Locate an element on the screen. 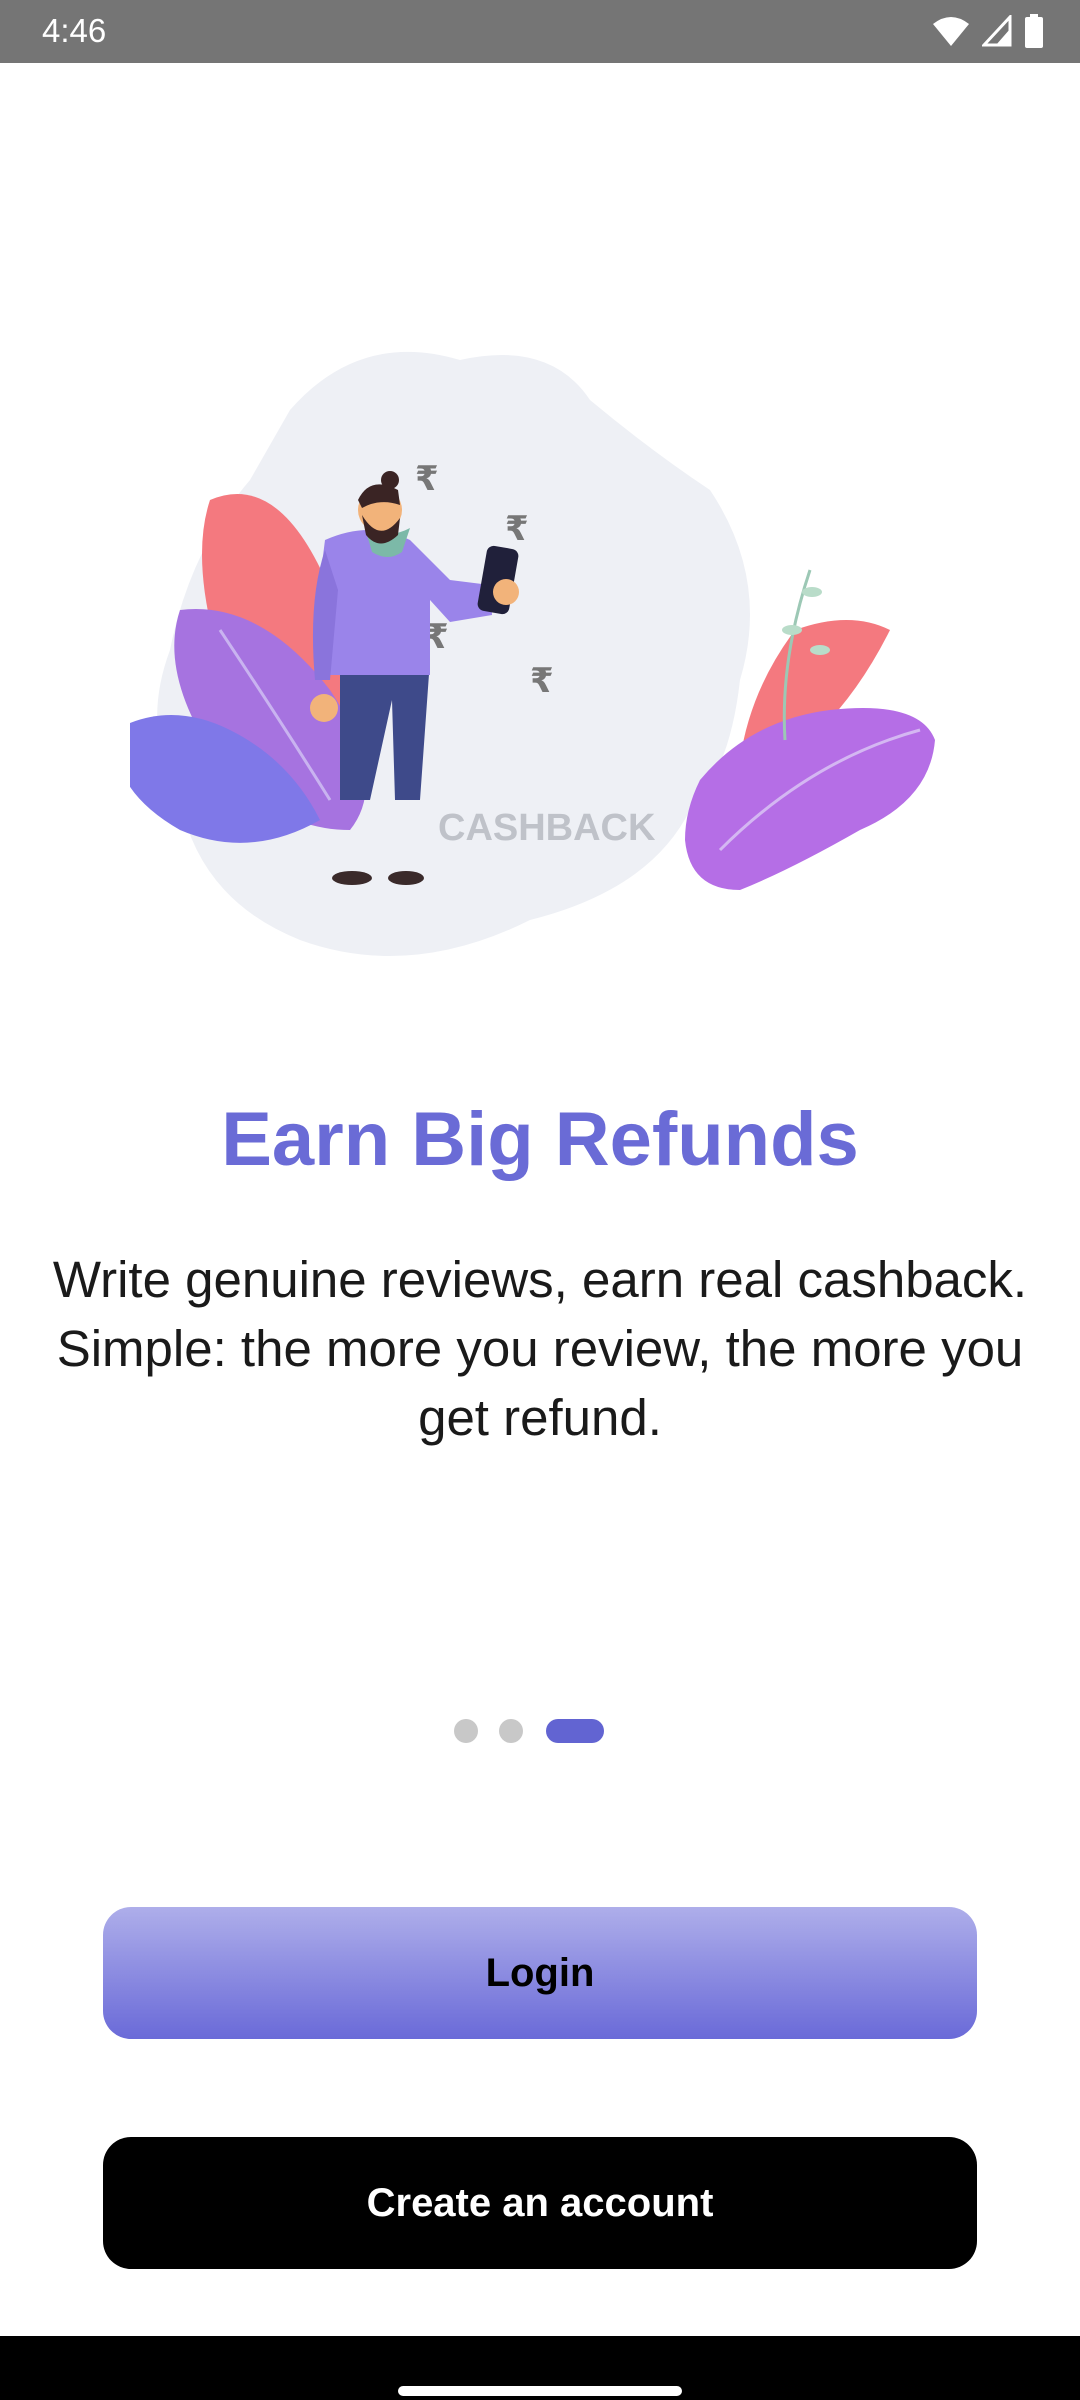 Image resolution: width=1080 pixels, height=2400 pixels. create-account-button: Create an account is located at coordinates (540, 2203).